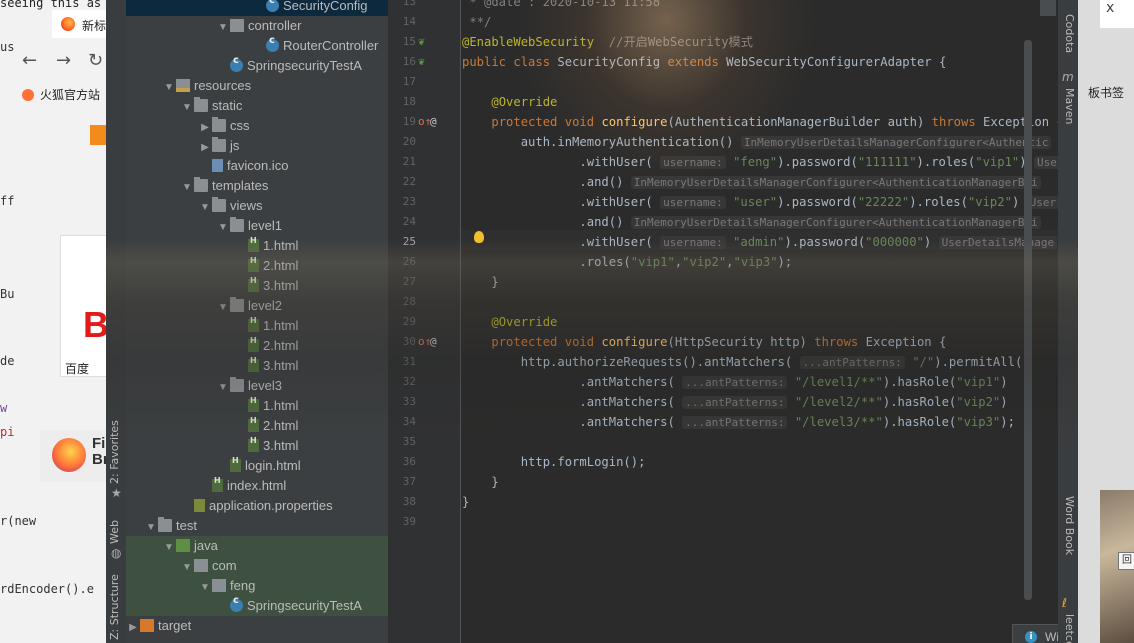 This screenshot has width=1134, height=643. What do you see at coordinates (257, 186) in the screenshot?
I see `tree-item: ▼ templates` at bounding box center [257, 186].